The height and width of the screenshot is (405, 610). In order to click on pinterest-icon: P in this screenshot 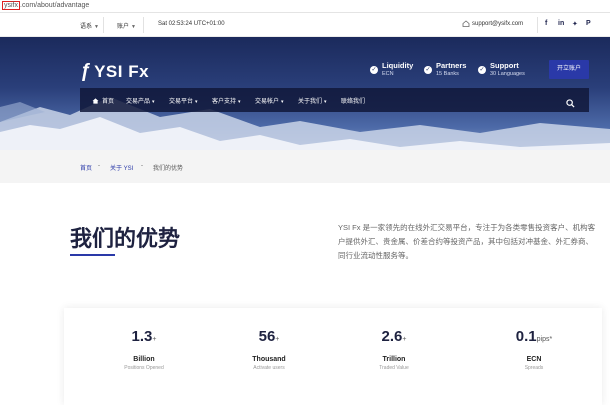, I will do `click(588, 23)`.